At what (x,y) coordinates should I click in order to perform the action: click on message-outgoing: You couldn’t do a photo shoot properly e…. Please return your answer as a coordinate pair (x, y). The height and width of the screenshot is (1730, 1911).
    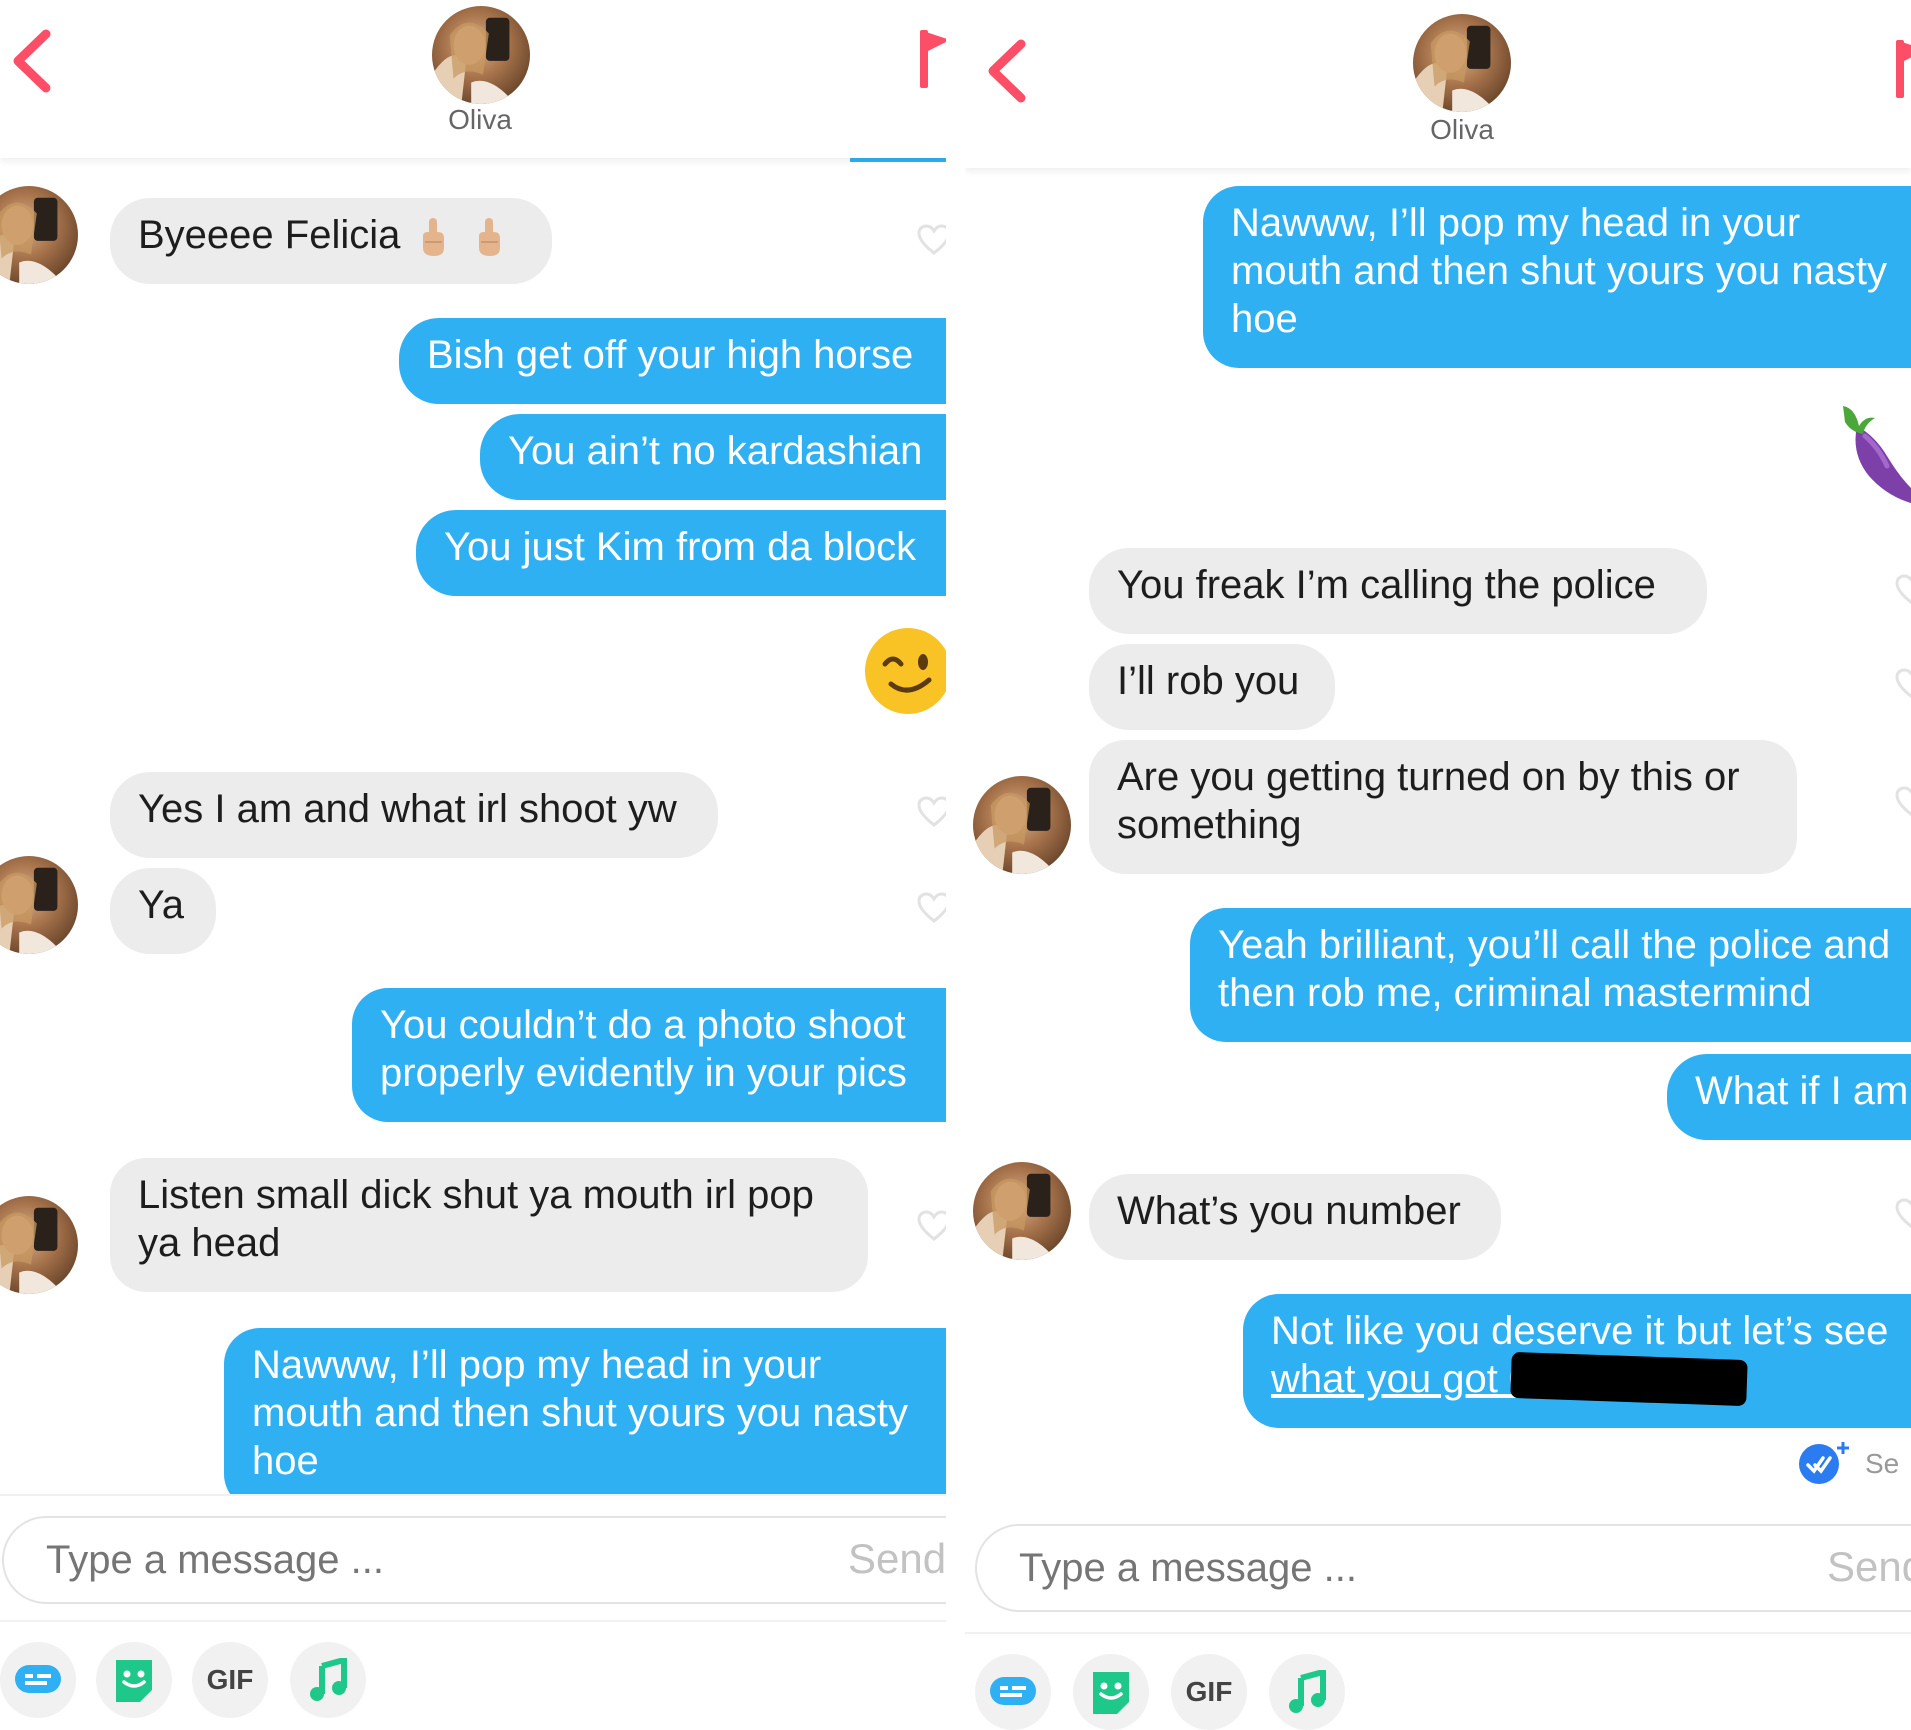
    Looking at the image, I should click on (649, 1055).